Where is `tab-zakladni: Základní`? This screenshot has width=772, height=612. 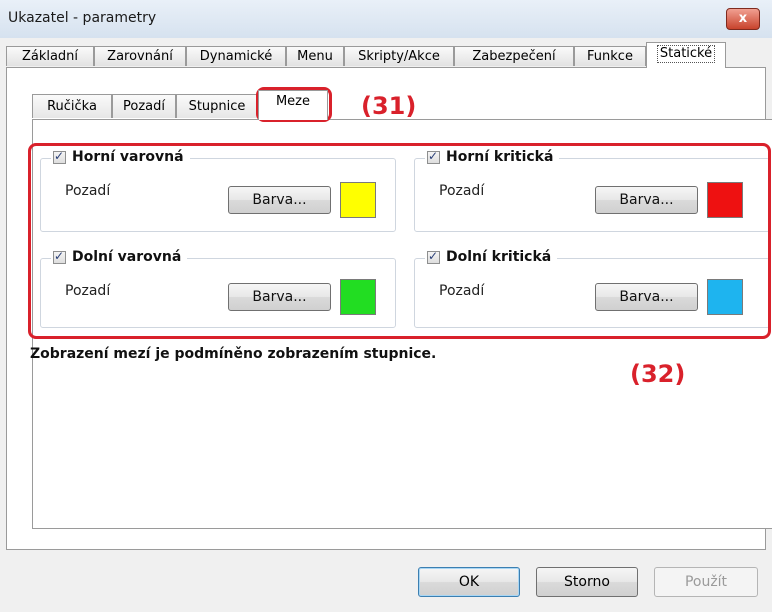 tab-zakladni: Základní is located at coordinates (50, 56).